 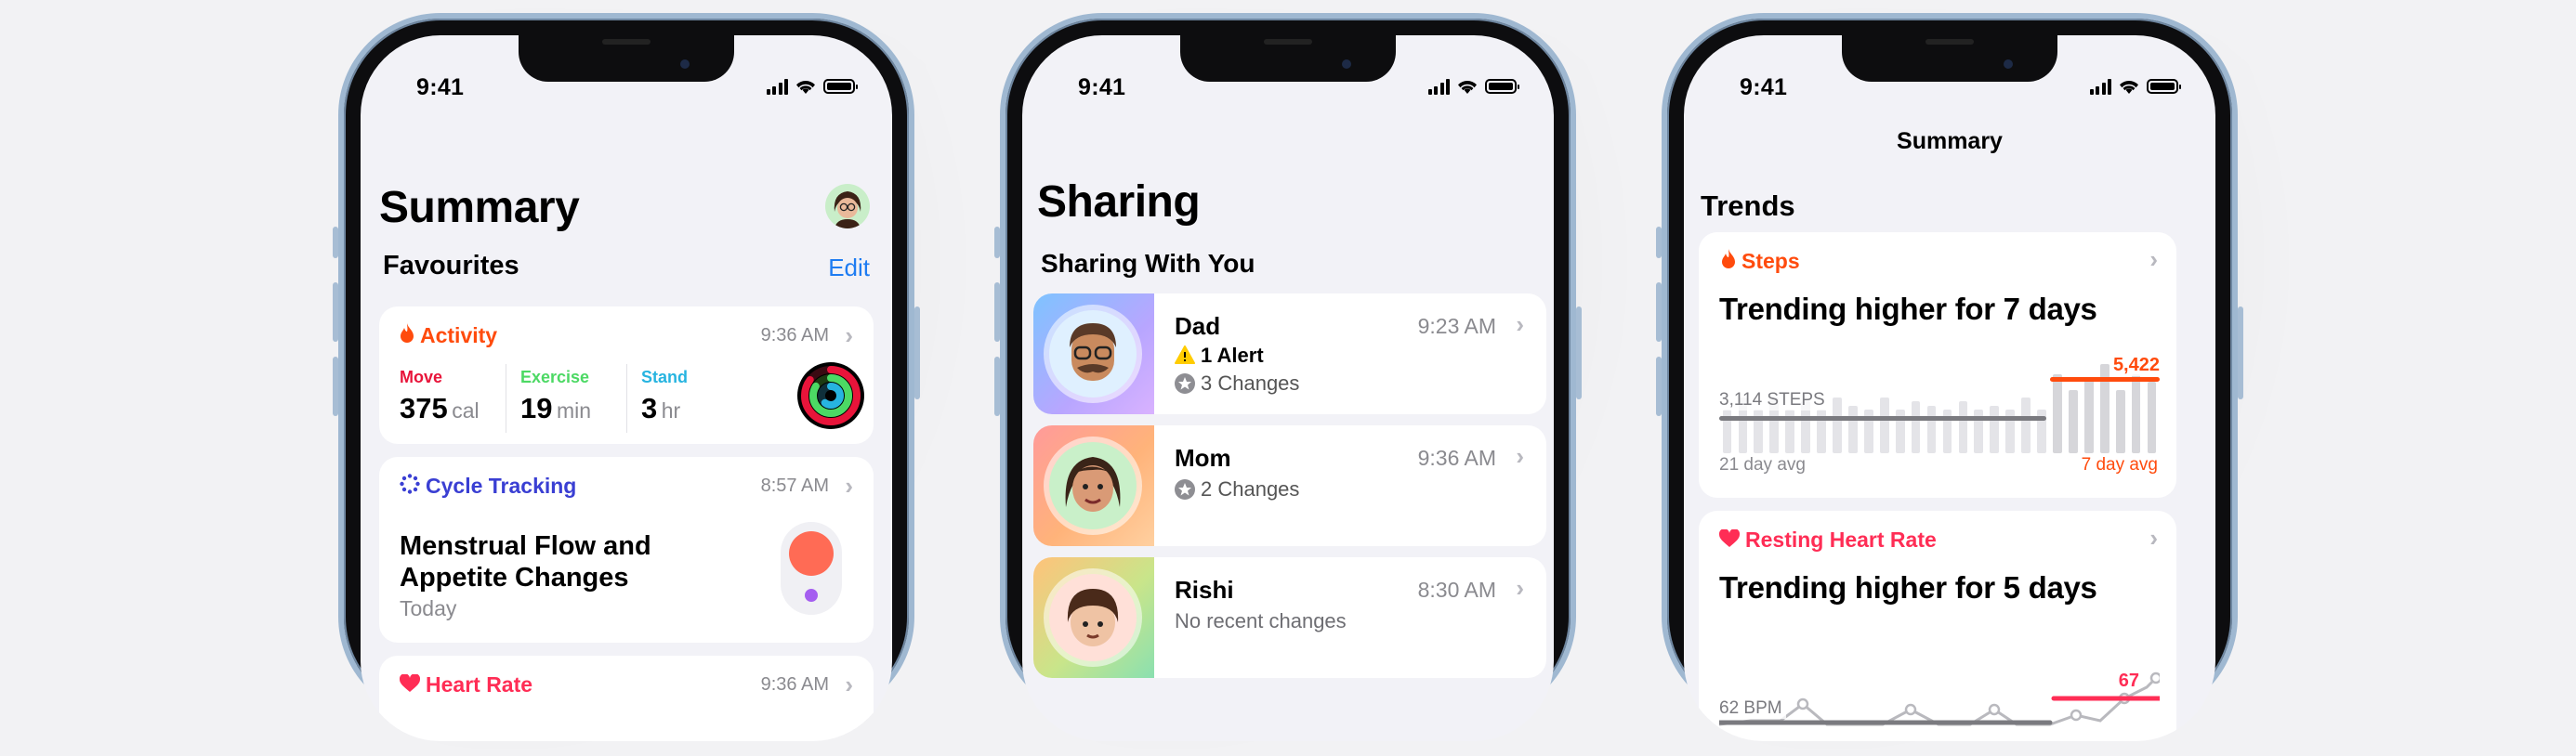 I want to click on move-value: 375, so click(x=424, y=408).